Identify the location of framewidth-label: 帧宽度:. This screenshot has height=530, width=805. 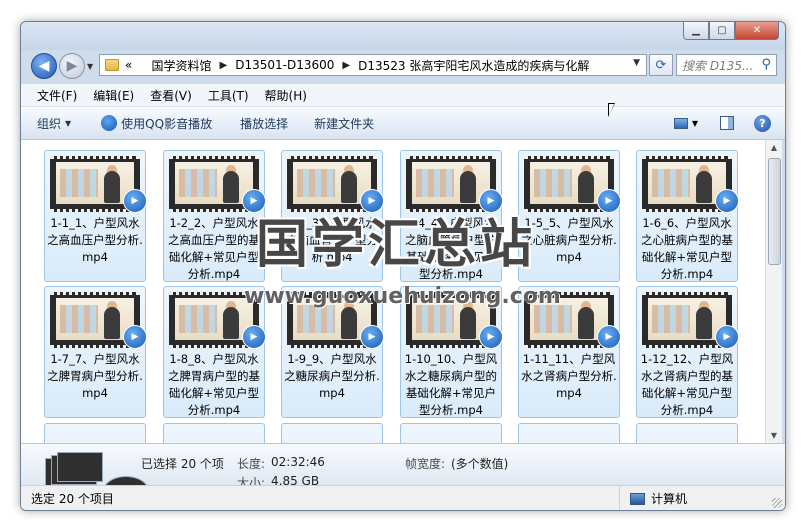
(425, 464).